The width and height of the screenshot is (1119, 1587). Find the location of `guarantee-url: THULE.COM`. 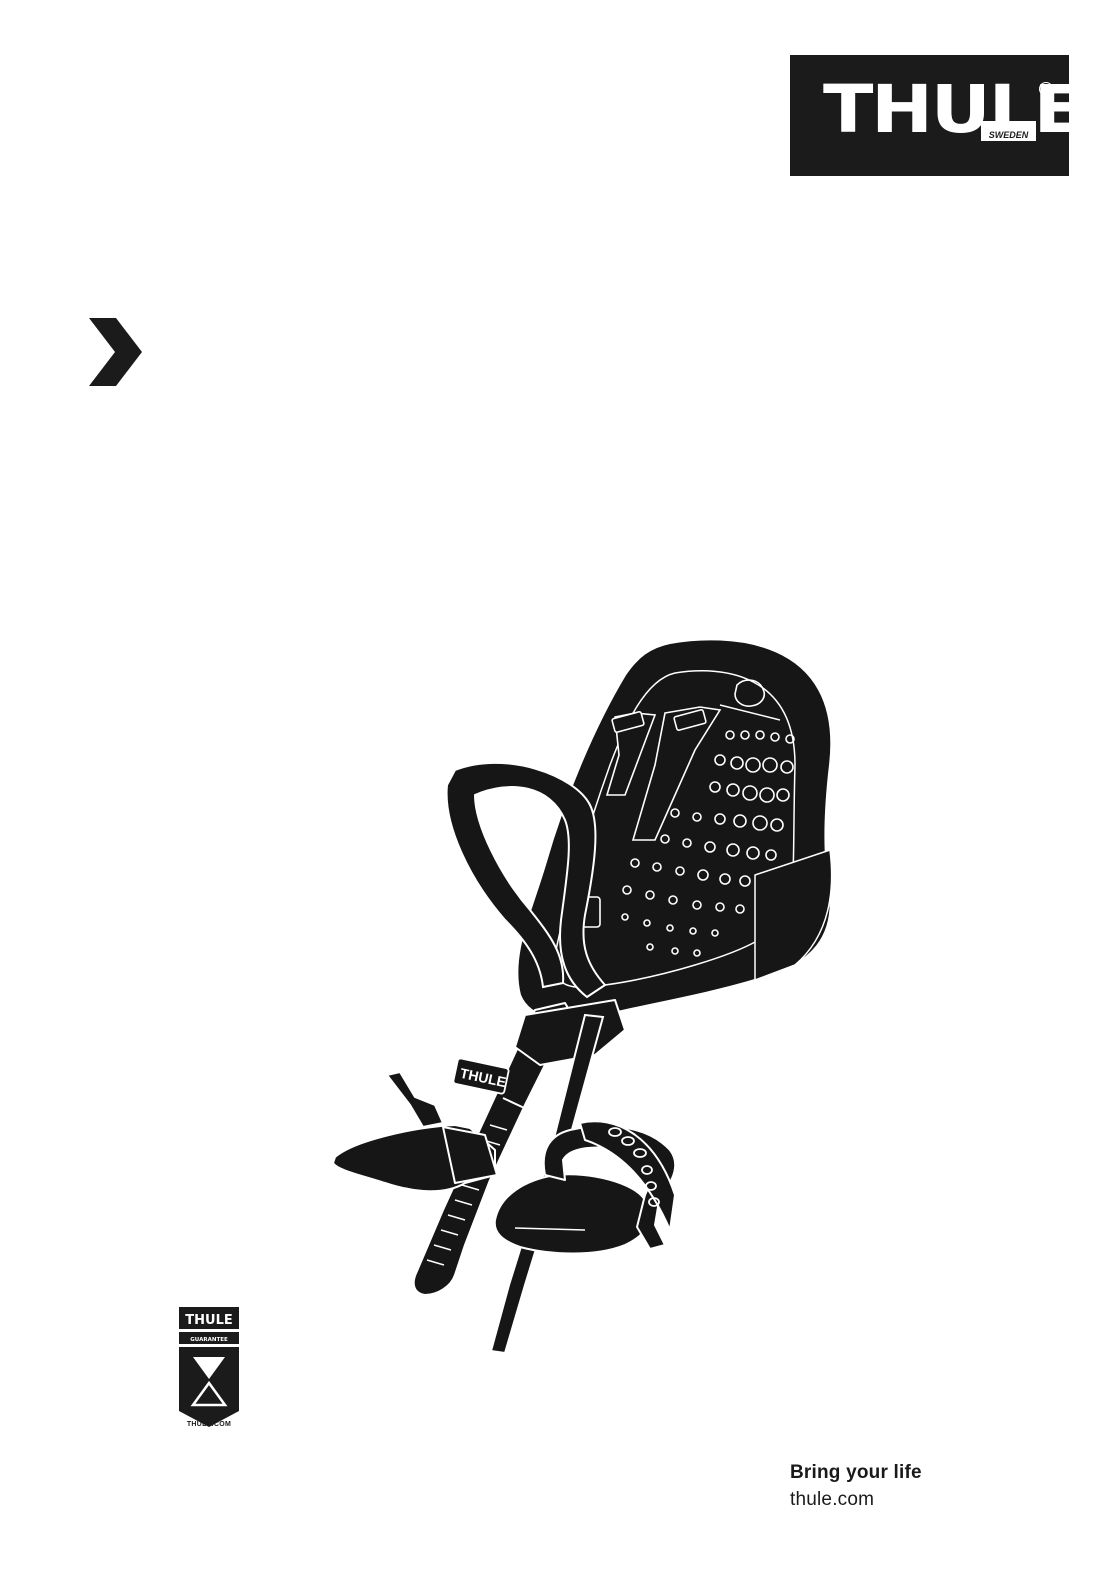

guarantee-url: THULE.COM is located at coordinates (209, 1424).